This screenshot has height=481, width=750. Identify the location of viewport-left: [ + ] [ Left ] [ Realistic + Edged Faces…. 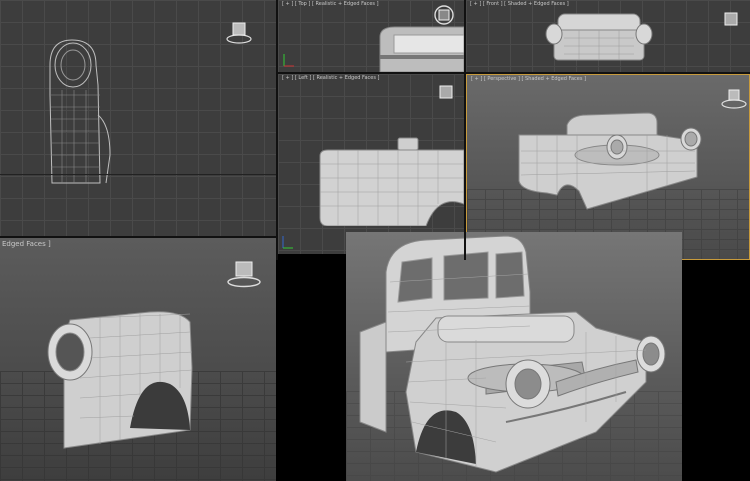
(371, 164).